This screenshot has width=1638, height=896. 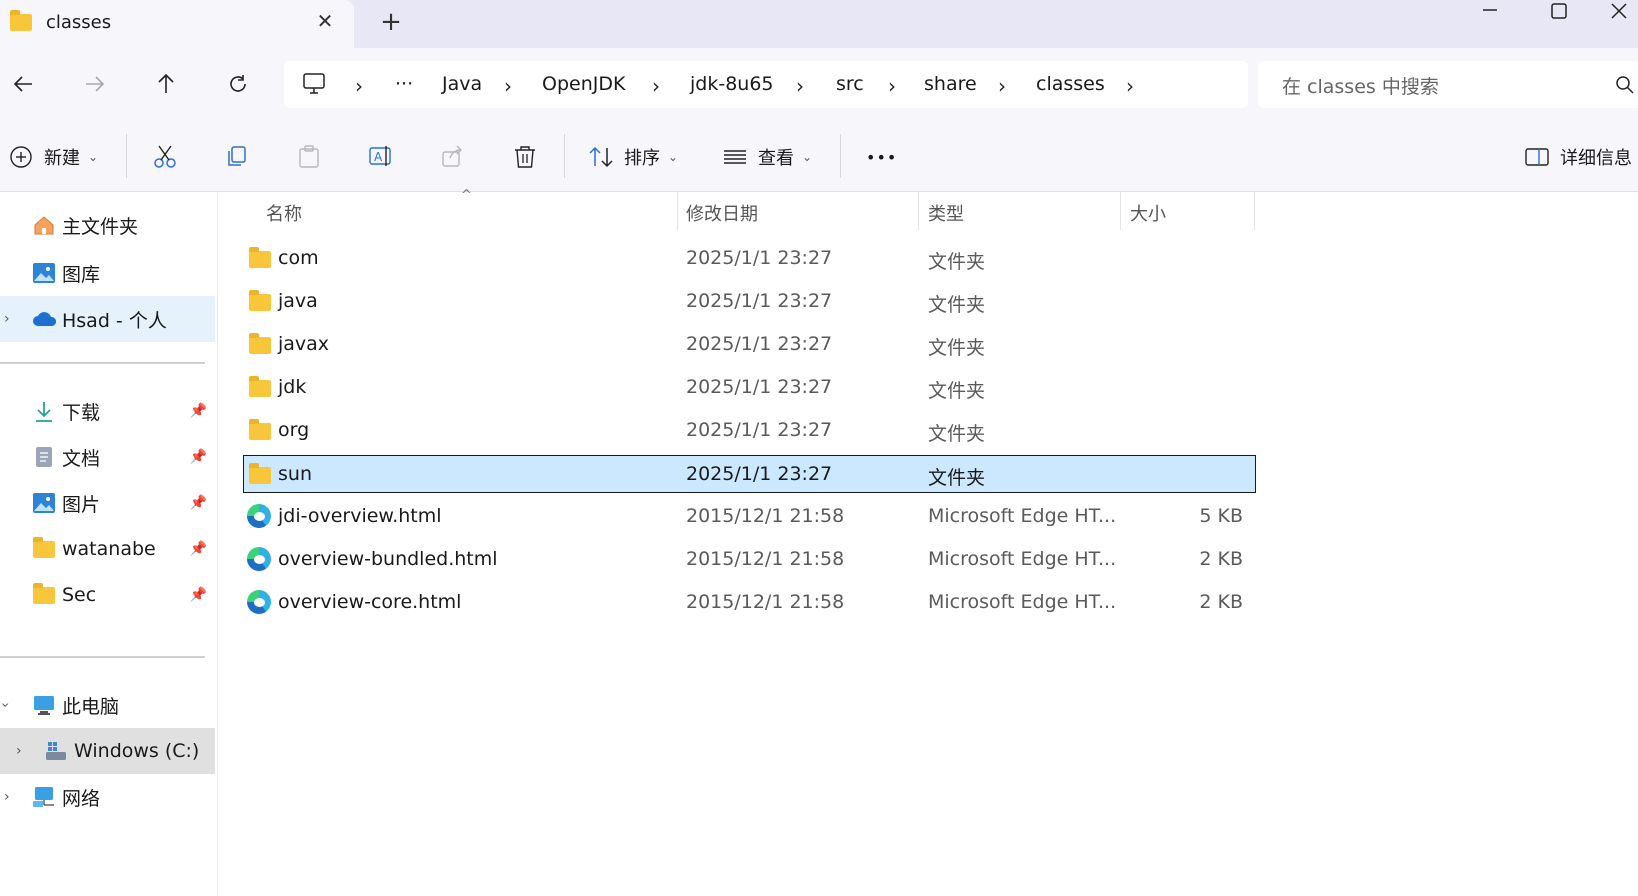 What do you see at coordinates (807, 157) in the screenshot?
I see `chevron-down-icon: ⌄` at bounding box center [807, 157].